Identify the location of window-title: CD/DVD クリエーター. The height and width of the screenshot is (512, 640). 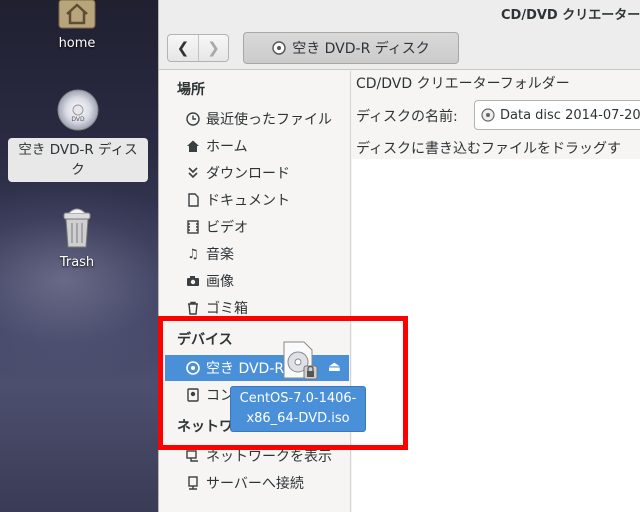
(570, 15).